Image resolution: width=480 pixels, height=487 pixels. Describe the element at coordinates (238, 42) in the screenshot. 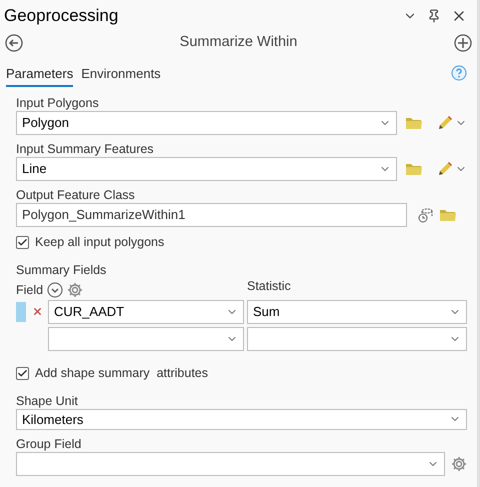

I see `tool-title: Summarize Within` at that location.